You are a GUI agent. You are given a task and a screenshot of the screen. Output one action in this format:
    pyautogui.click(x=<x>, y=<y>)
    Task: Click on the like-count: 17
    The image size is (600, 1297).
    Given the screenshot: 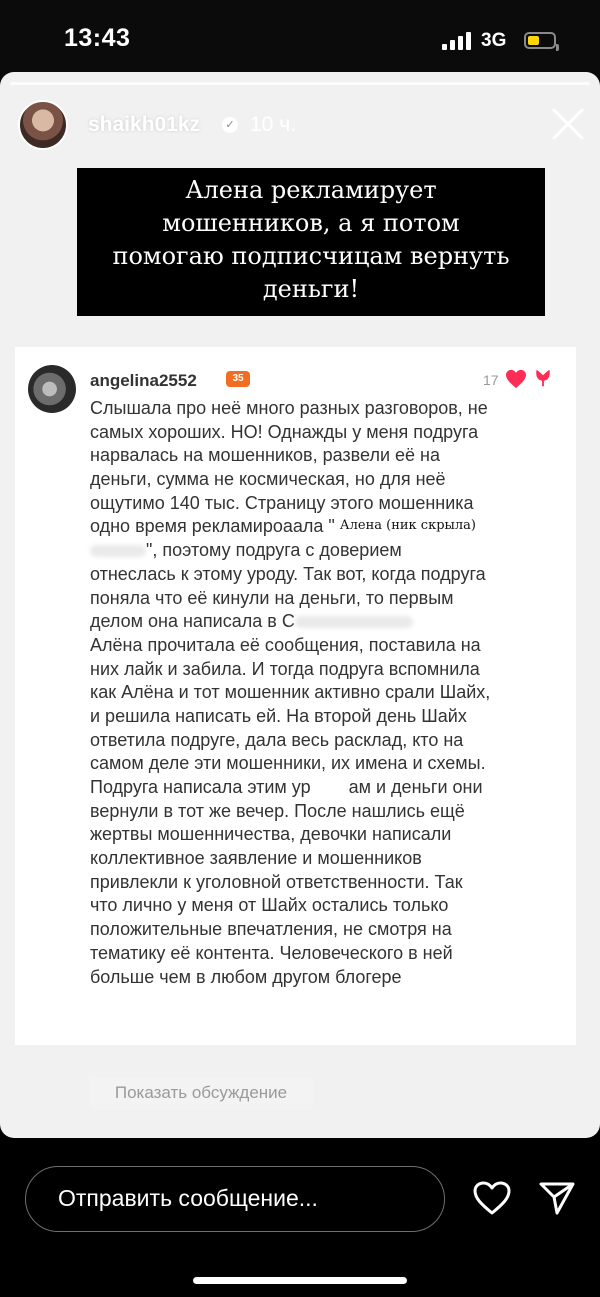 What is the action you would take?
    pyautogui.click(x=491, y=380)
    